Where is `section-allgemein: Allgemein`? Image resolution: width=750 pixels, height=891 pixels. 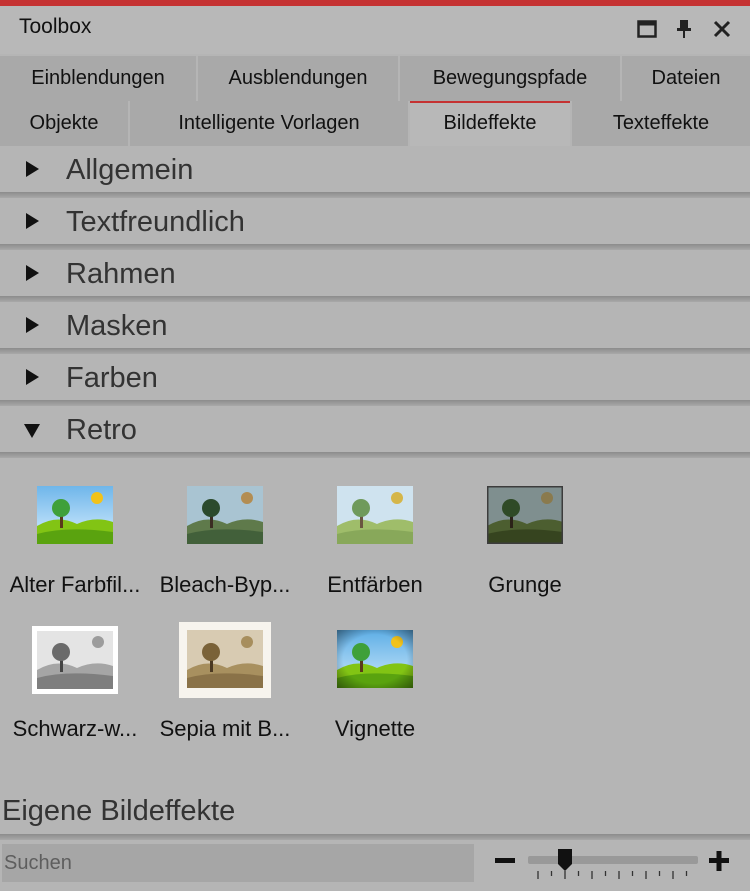 section-allgemein: Allgemein is located at coordinates (375, 172).